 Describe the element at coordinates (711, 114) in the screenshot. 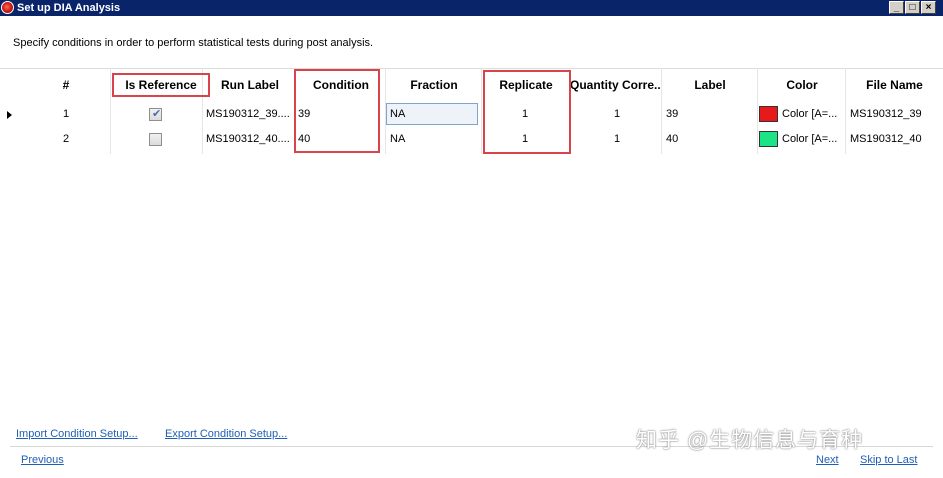

I see `row-1-label: 39` at that location.